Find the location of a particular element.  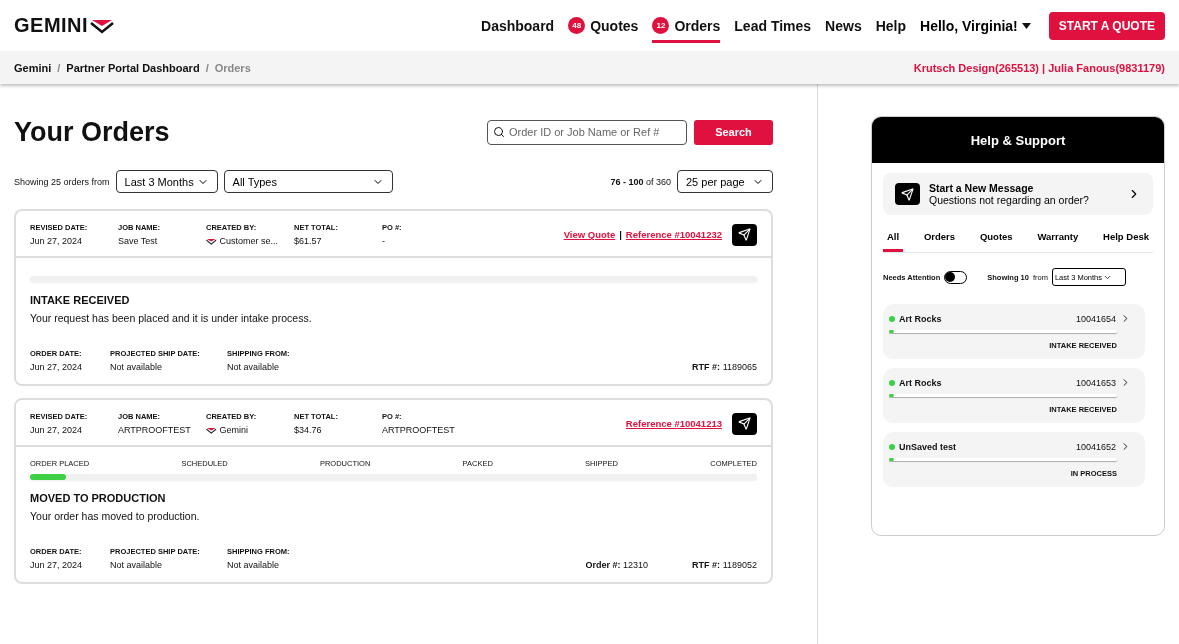

type-select: All Types is located at coordinates (308, 181).